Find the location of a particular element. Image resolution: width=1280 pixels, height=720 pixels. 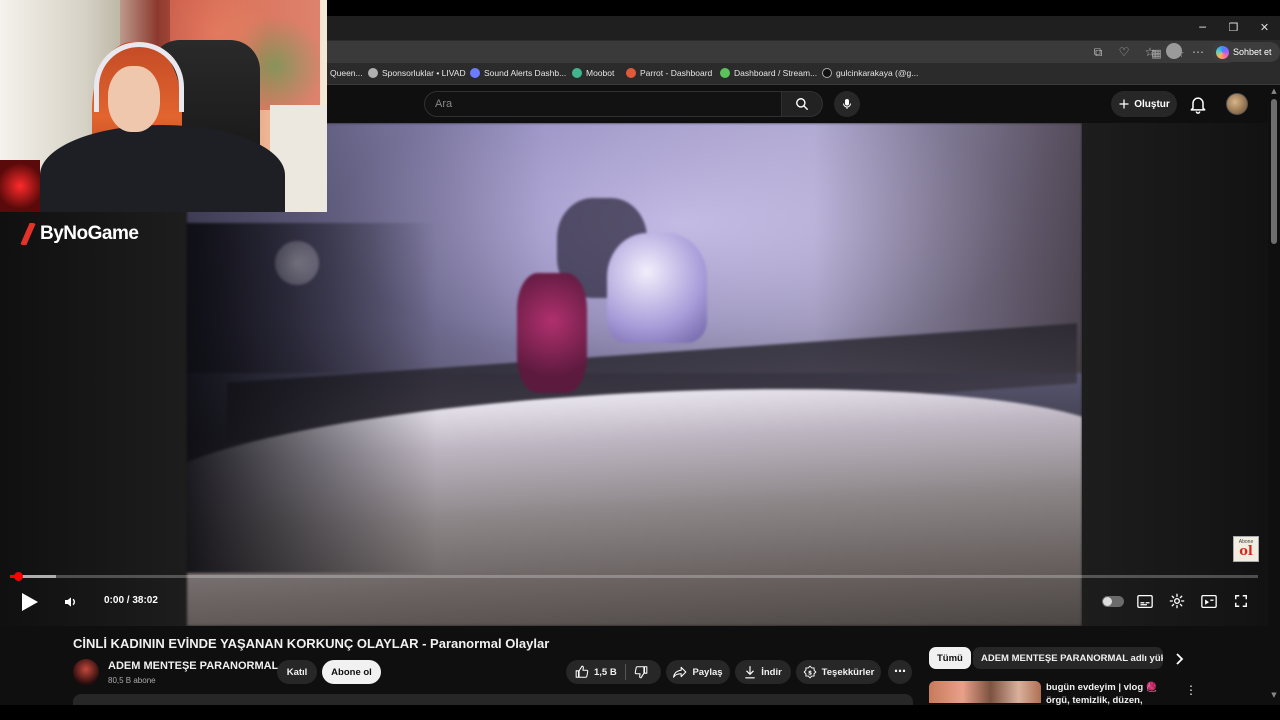

scroll-down-icon: ▼ is located at coordinates (1274, 695).